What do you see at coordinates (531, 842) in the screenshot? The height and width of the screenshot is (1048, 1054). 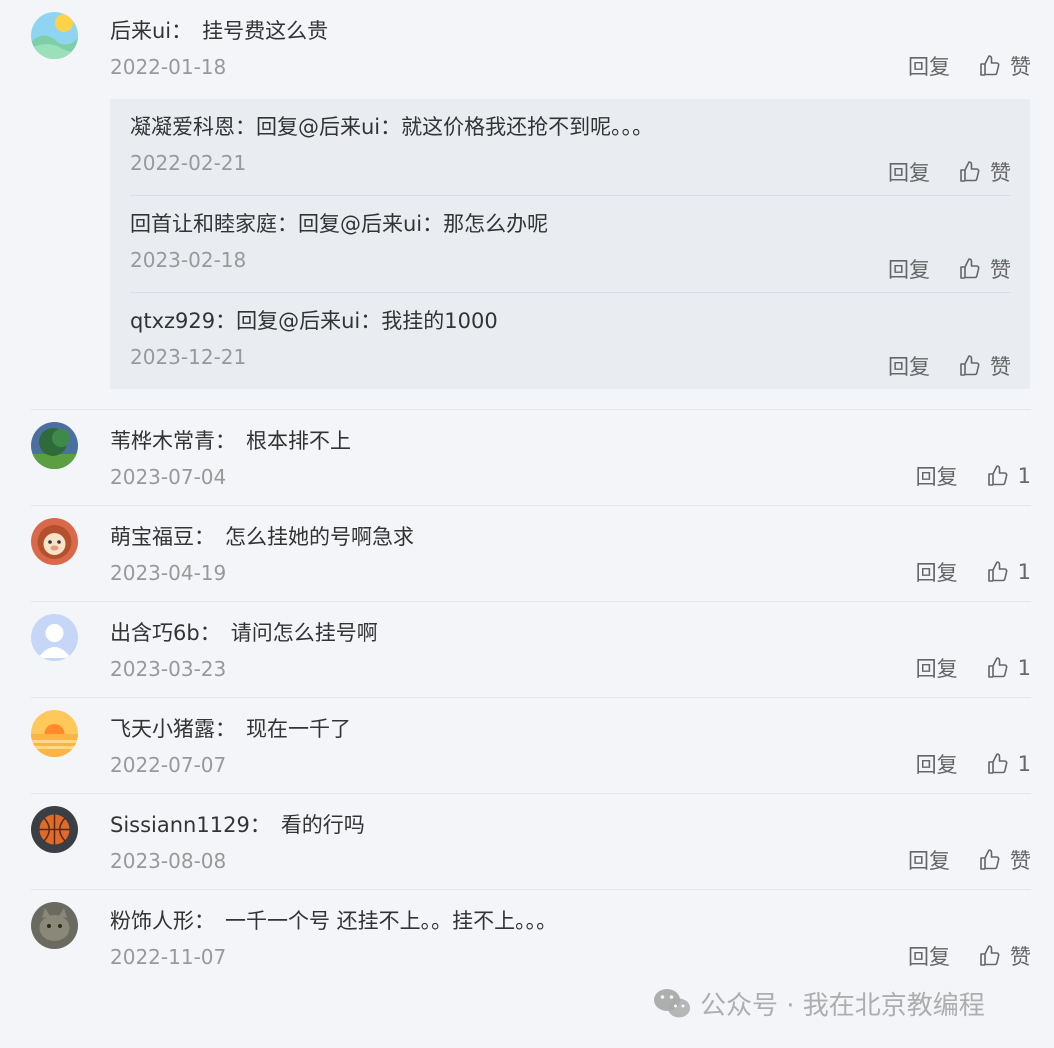 I see `comment-item: Sissiann1129： 看的行吗 2023-08-08 回复 赞` at bounding box center [531, 842].